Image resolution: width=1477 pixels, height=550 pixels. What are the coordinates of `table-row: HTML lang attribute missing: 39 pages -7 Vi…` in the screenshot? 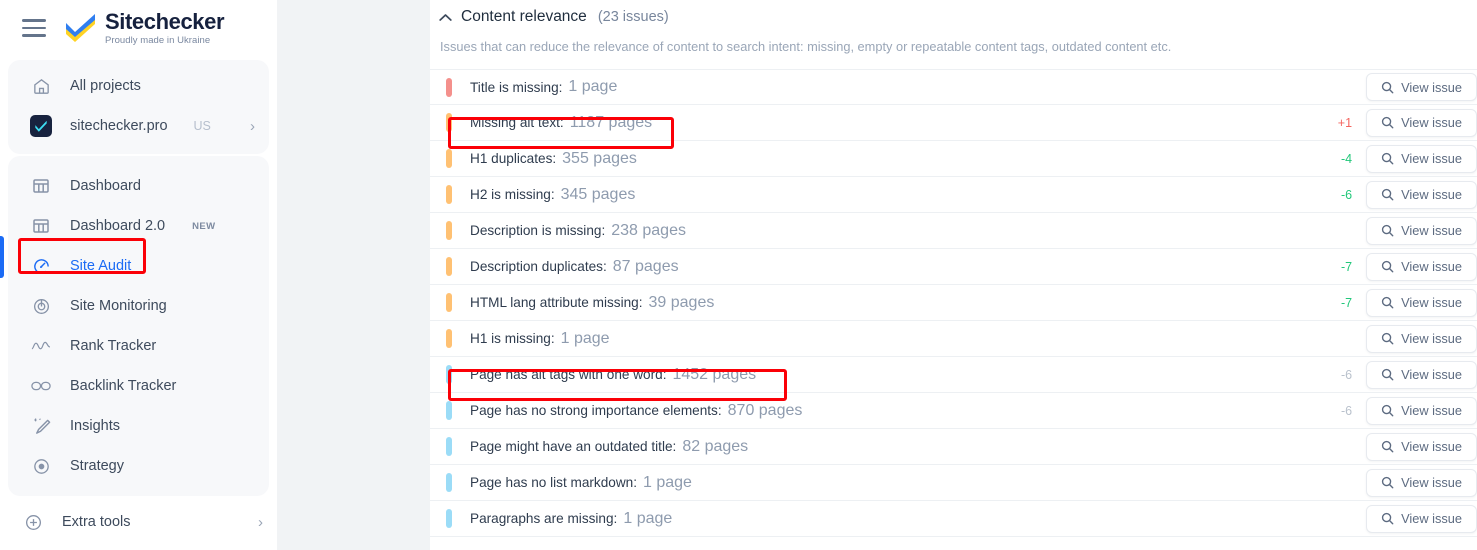 It's located at (953, 303).